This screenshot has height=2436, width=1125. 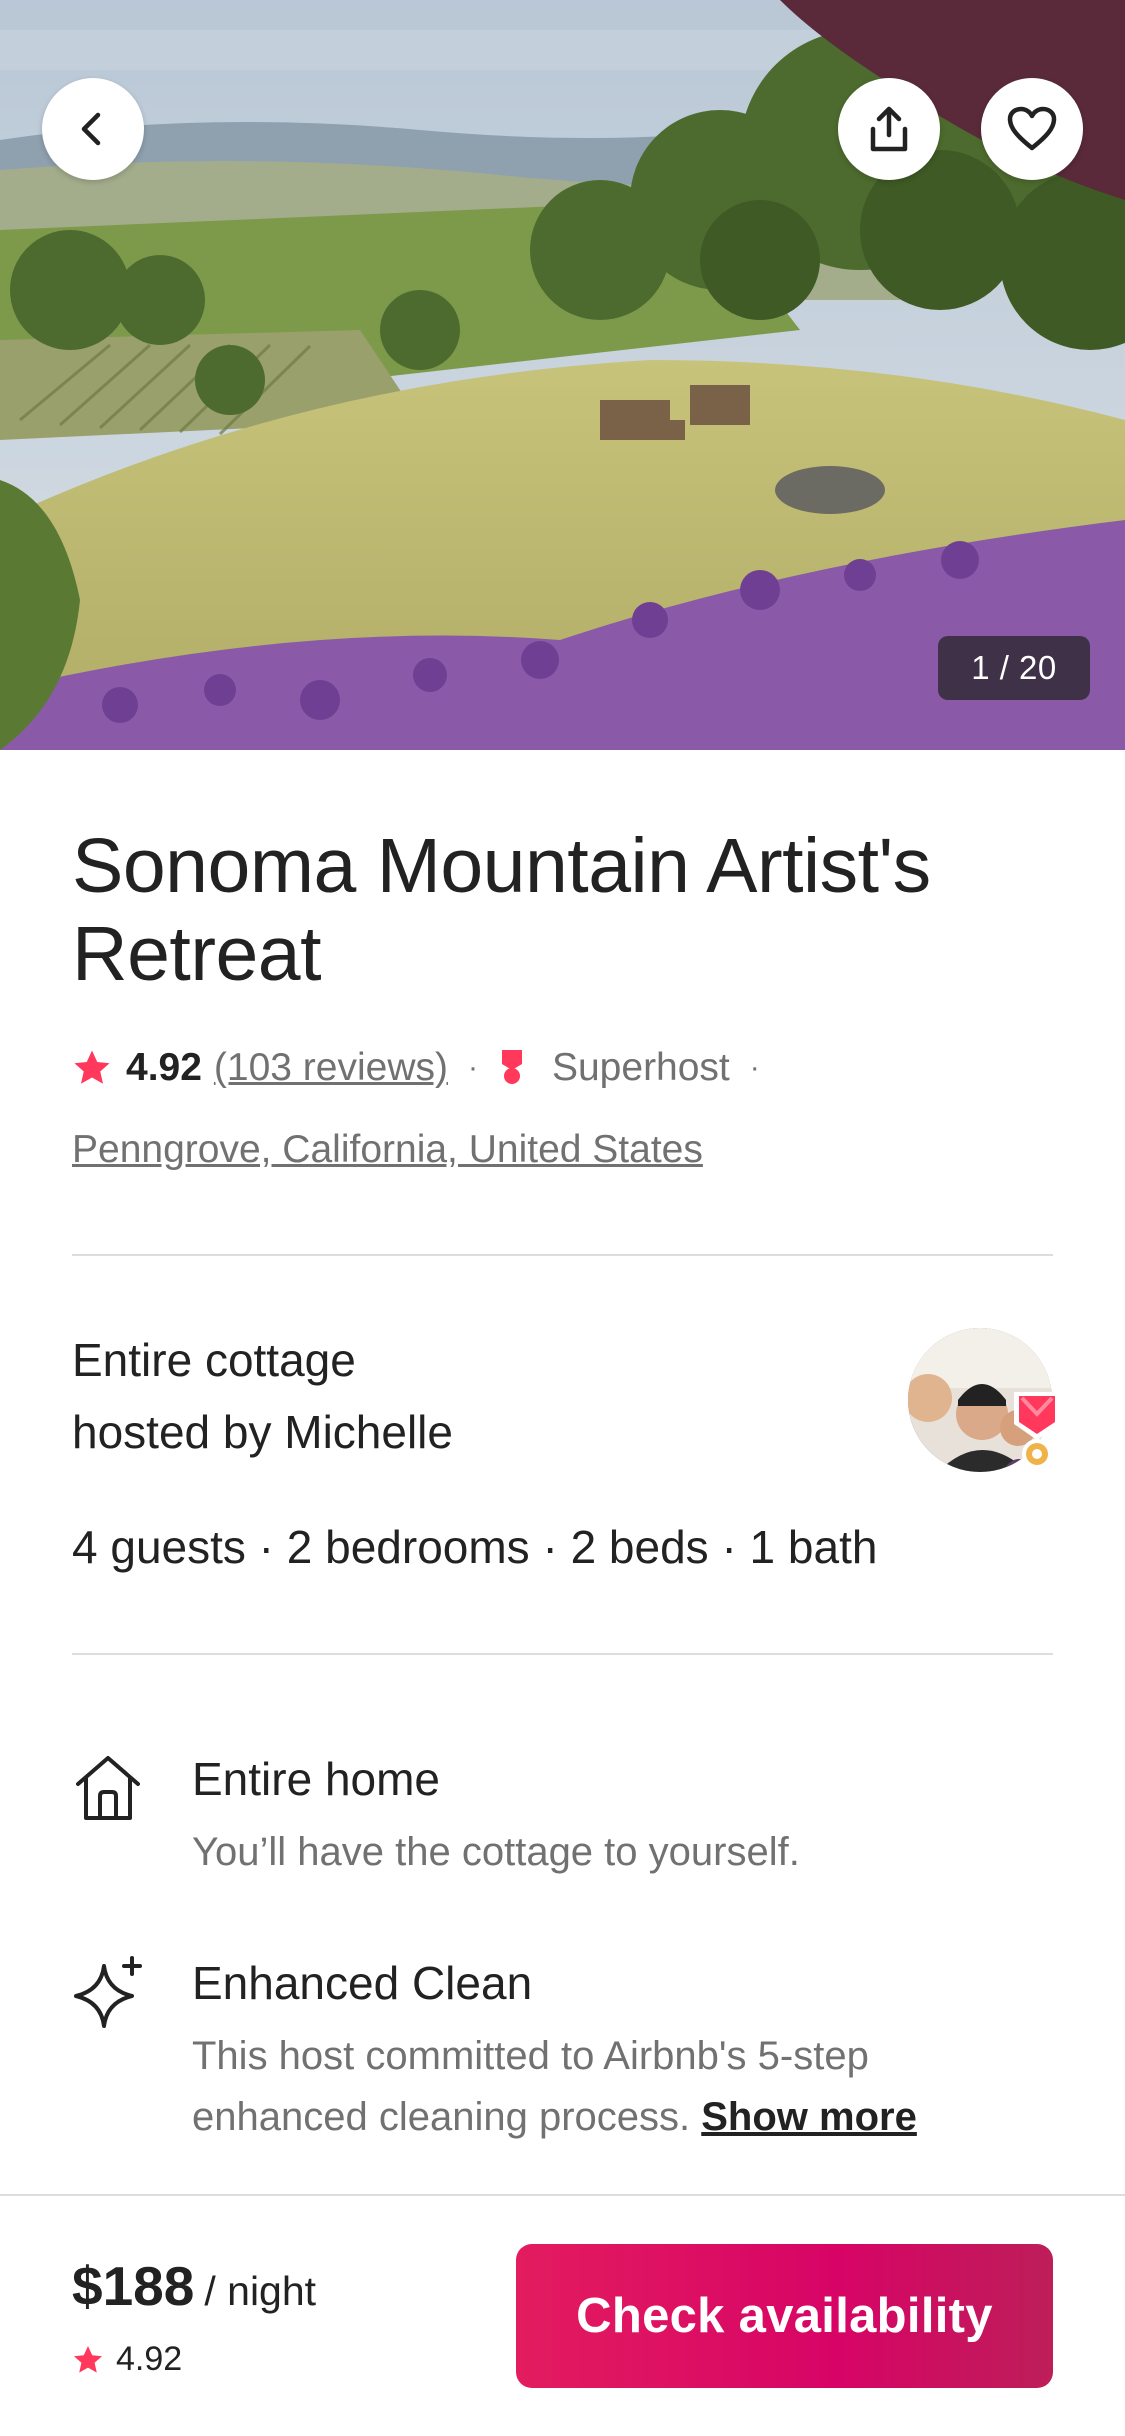 What do you see at coordinates (214, 1360) in the screenshot?
I see `listing-type: Entire cottage` at bounding box center [214, 1360].